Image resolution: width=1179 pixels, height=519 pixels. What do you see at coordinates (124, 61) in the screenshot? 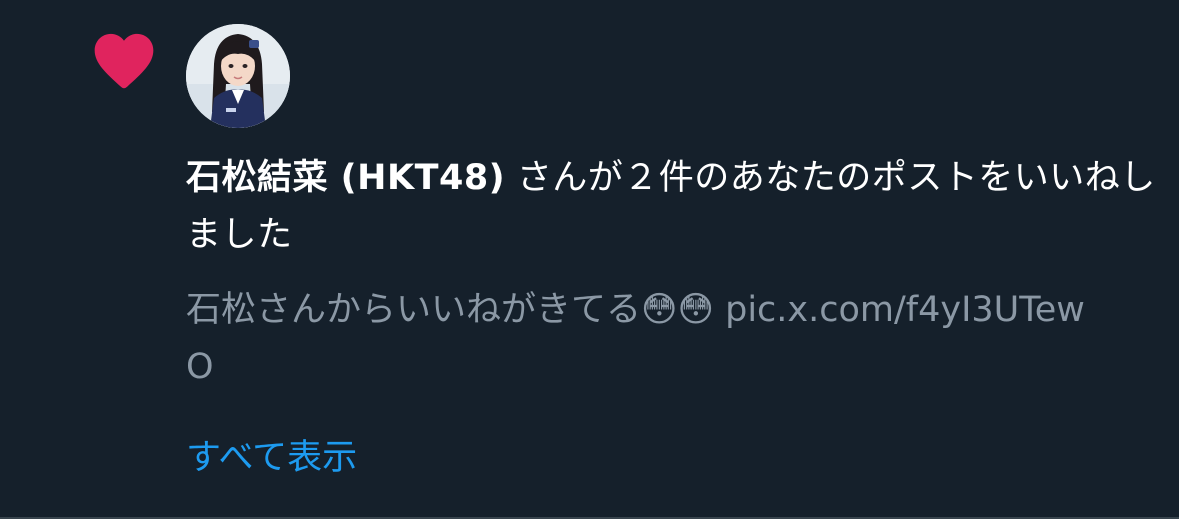
I see `heart-icon` at bounding box center [124, 61].